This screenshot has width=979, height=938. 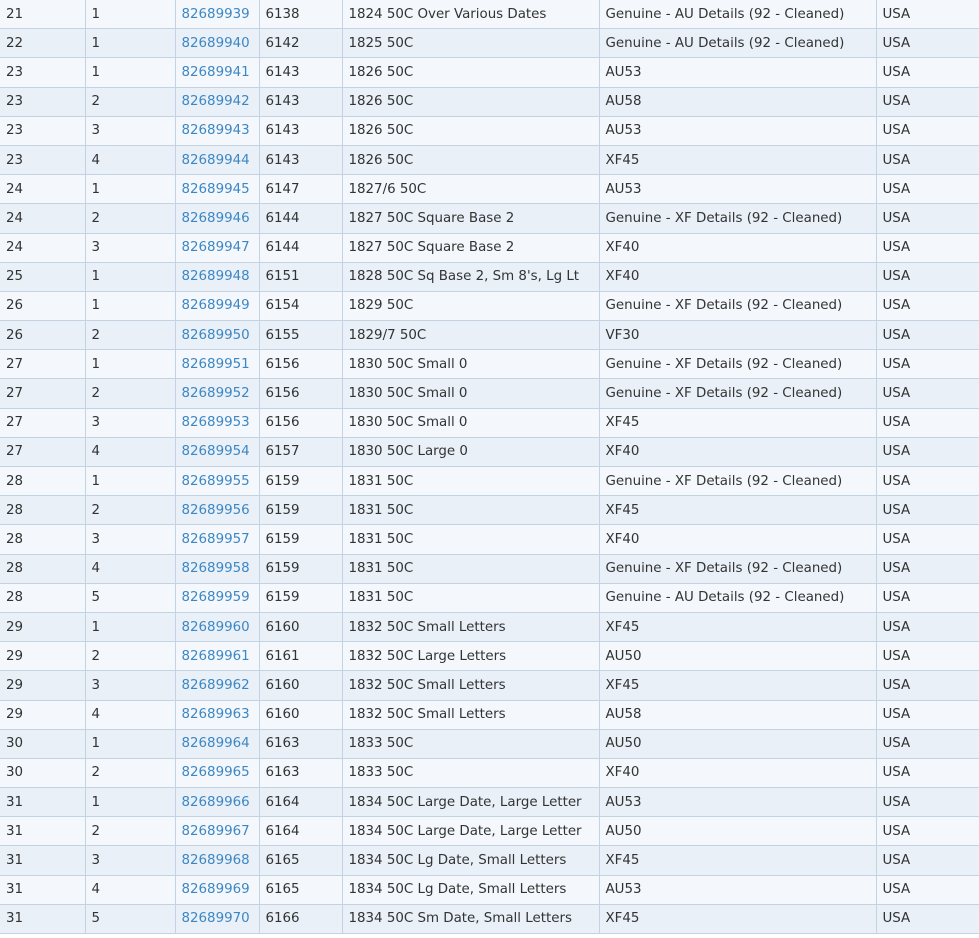 I want to click on cert-number-link: 82689939, so click(x=216, y=14).